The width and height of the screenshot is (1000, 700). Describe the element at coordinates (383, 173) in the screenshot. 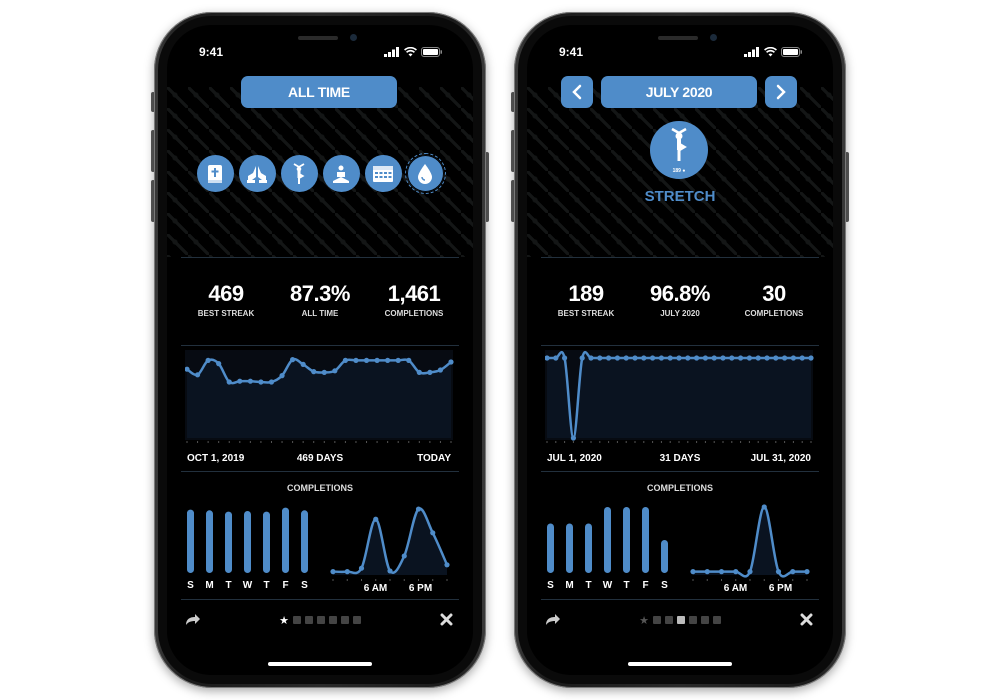

I see `habit-calendar` at that location.